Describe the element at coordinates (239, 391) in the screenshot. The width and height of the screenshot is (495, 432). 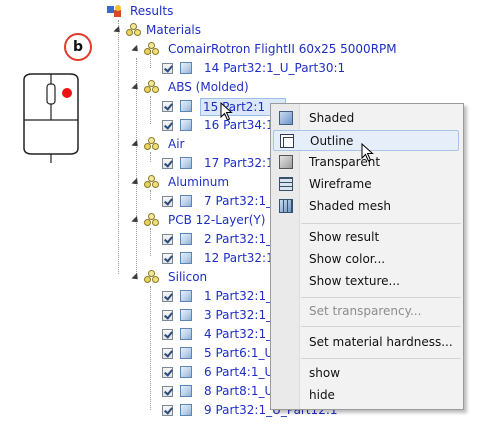
I see `part-label: 8 Part8:1_U` at that location.